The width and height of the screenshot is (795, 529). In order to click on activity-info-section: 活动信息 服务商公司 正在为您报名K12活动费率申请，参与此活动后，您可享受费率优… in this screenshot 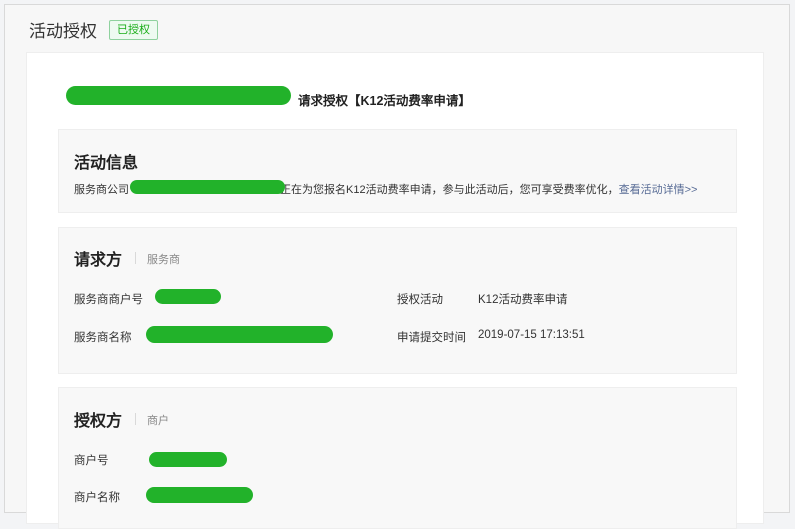, I will do `click(397, 171)`.